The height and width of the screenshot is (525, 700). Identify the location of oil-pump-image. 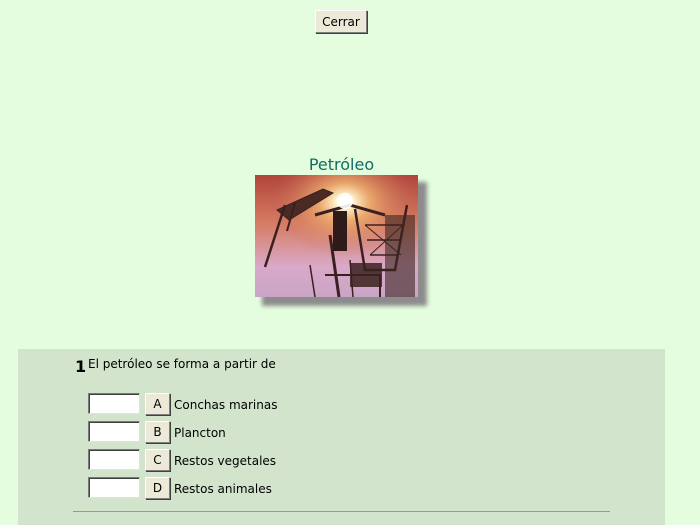
(336, 236).